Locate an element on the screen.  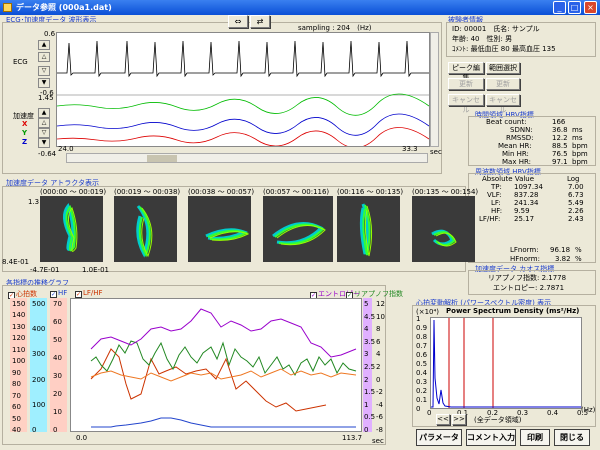
ecg-horizontal-scrollbar is located at coordinates (247, 158).